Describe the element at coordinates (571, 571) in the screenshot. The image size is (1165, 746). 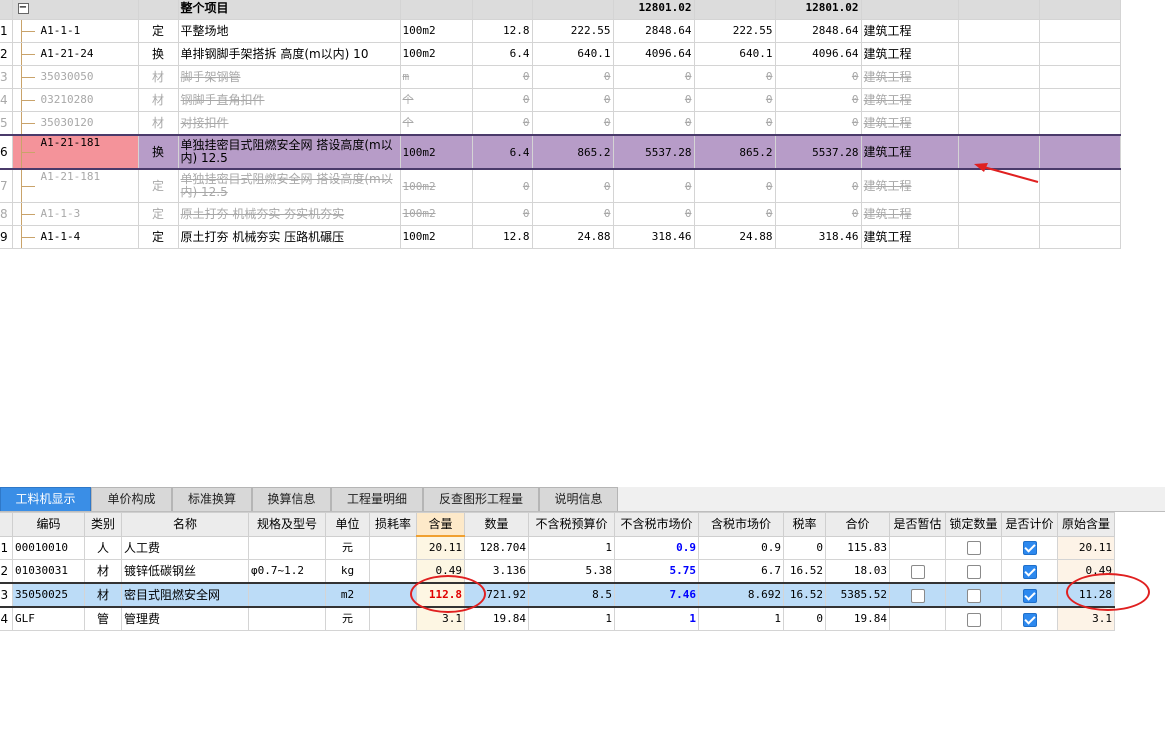
I see `resource-budget-price: 5.38` at that location.